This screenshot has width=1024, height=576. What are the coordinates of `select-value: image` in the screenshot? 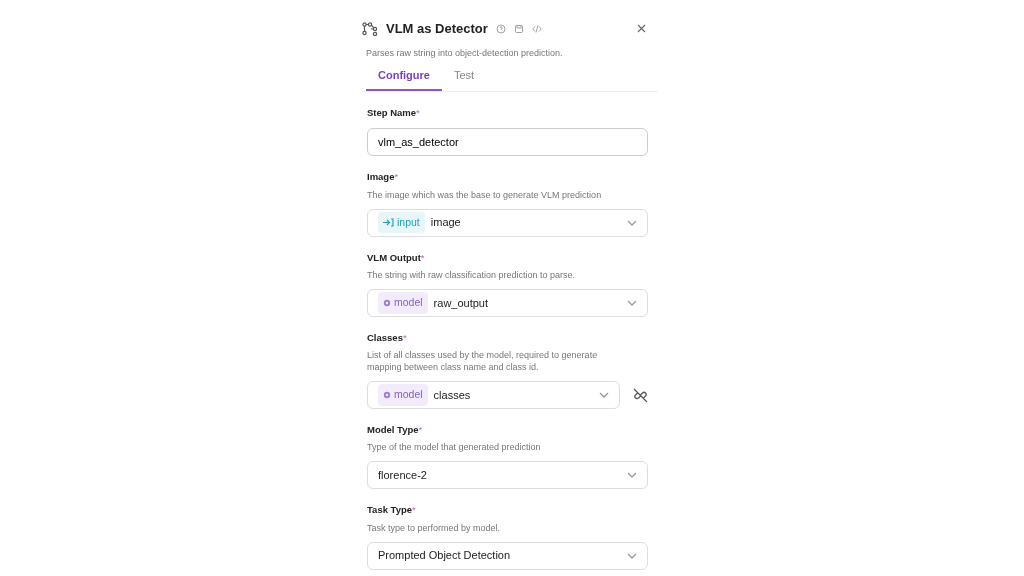 It's located at (445, 223).